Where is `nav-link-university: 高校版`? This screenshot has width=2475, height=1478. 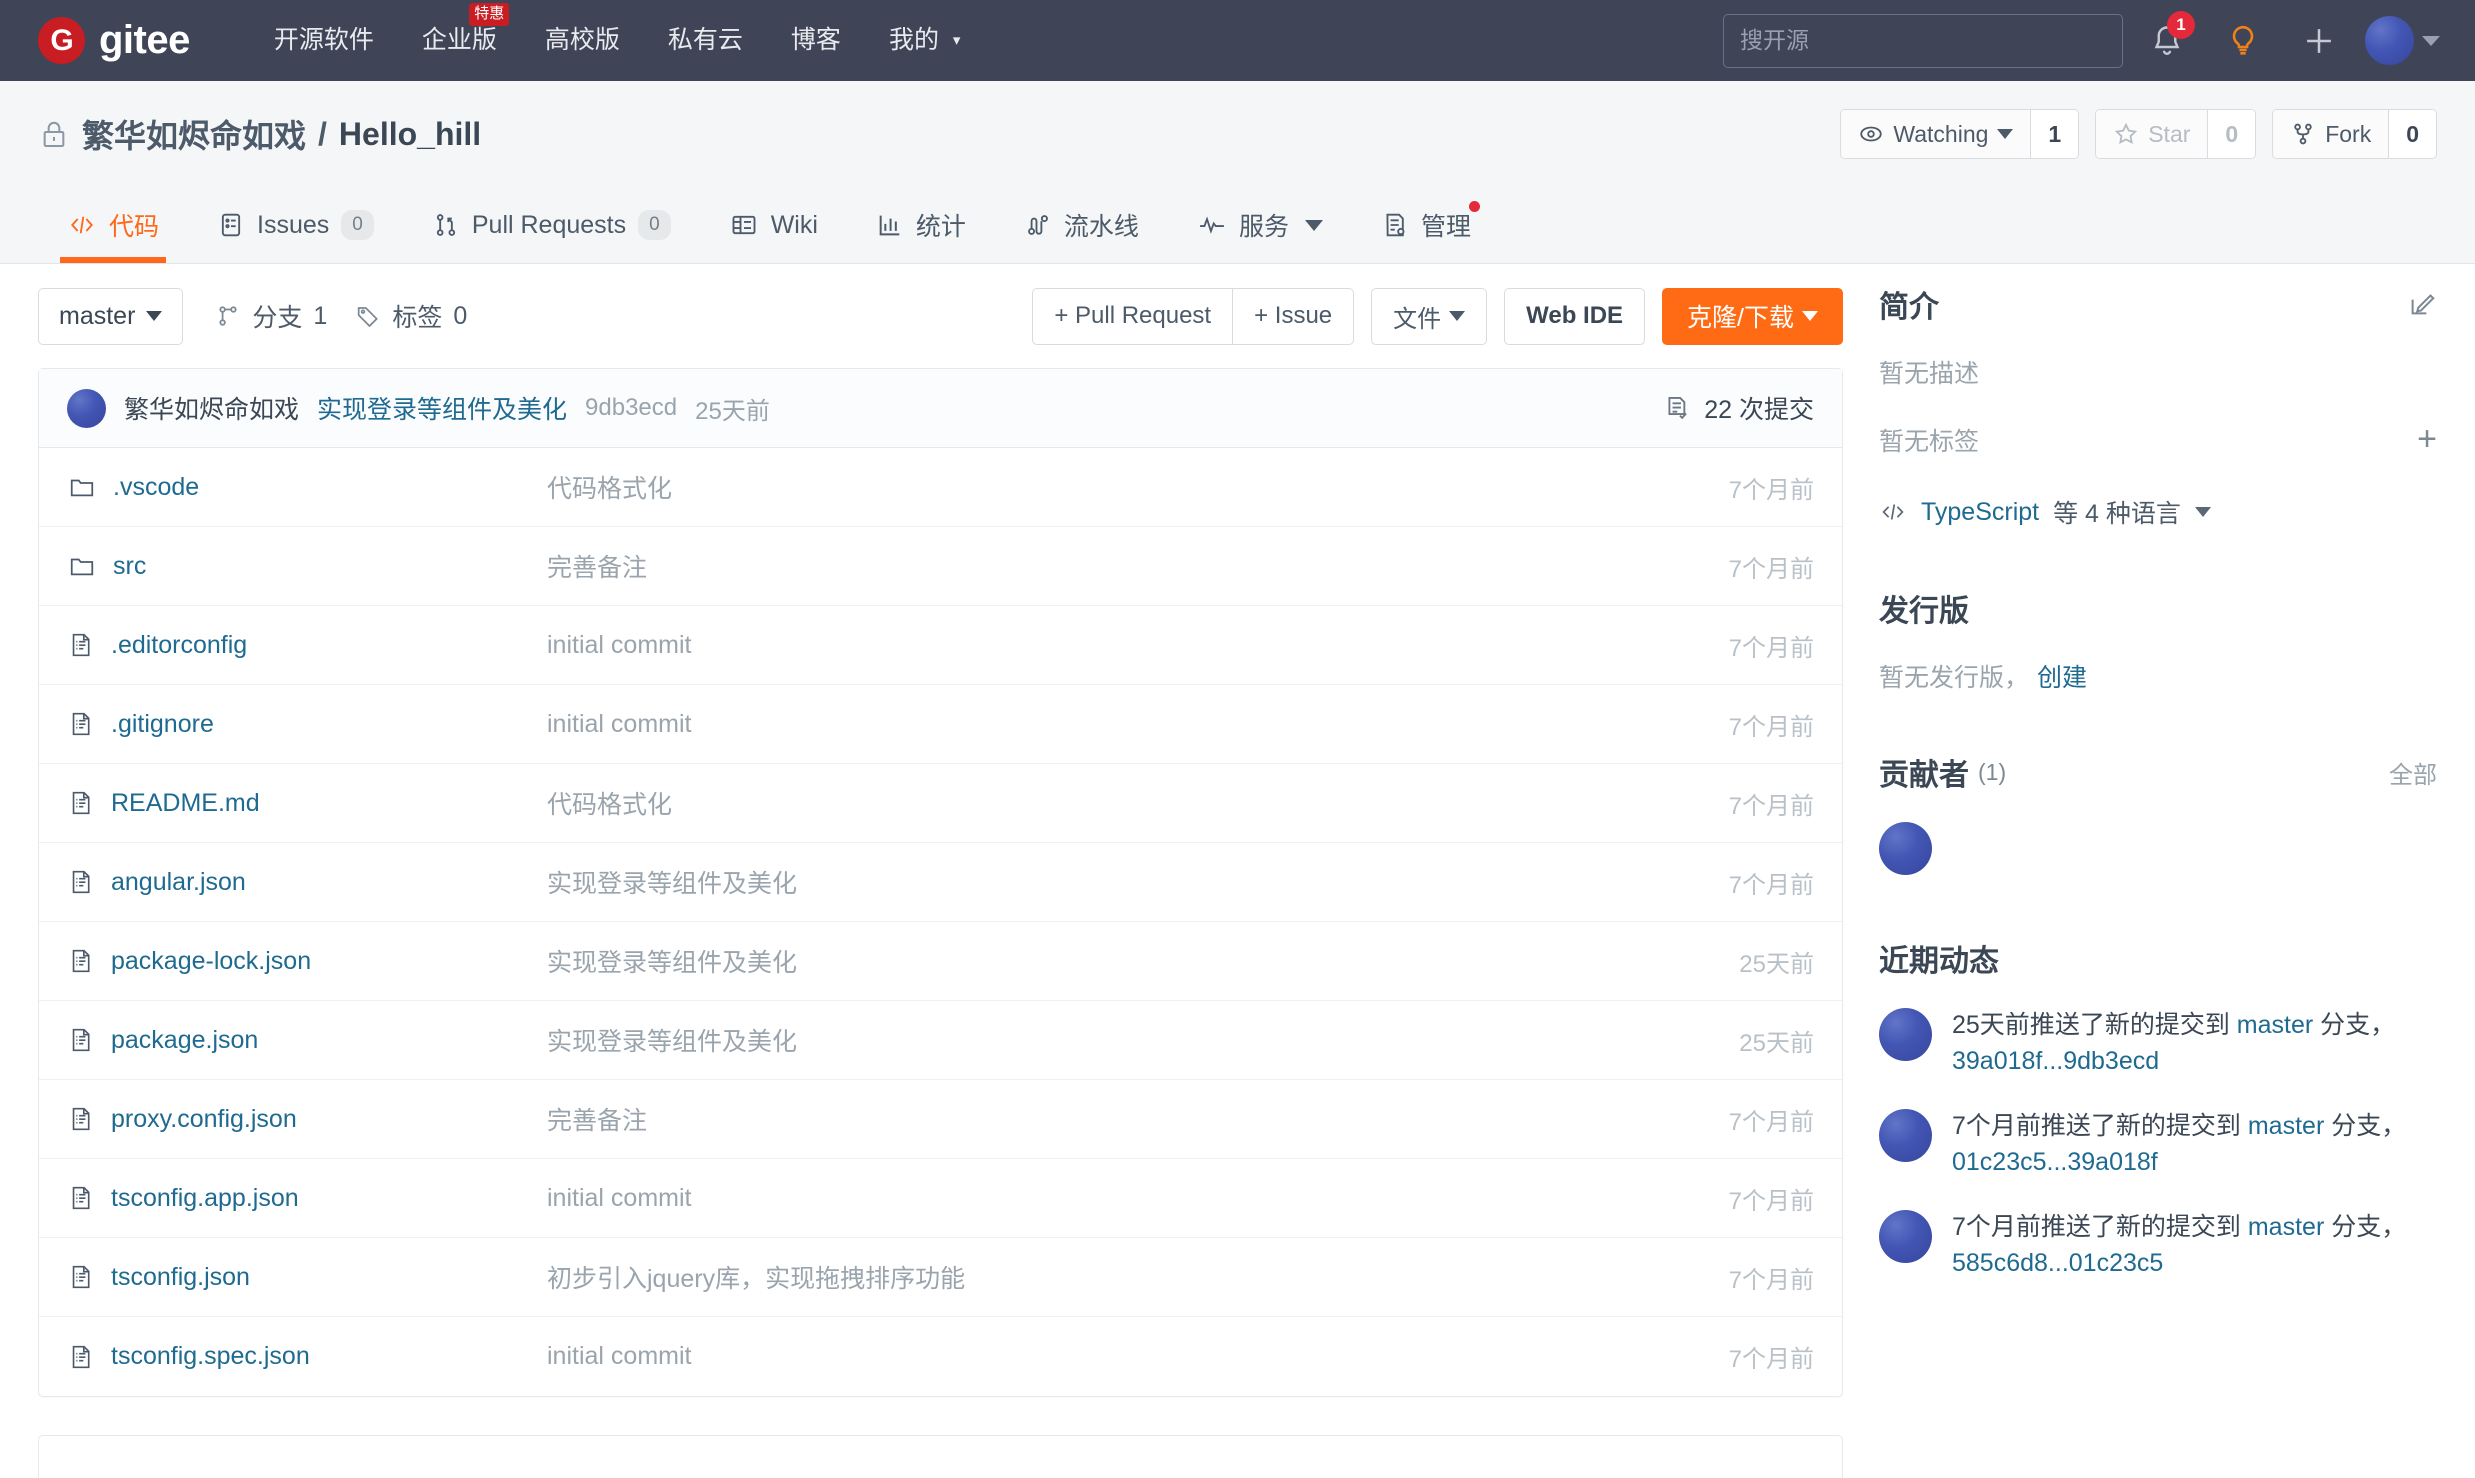 nav-link-university: 高校版 is located at coordinates (582, 40).